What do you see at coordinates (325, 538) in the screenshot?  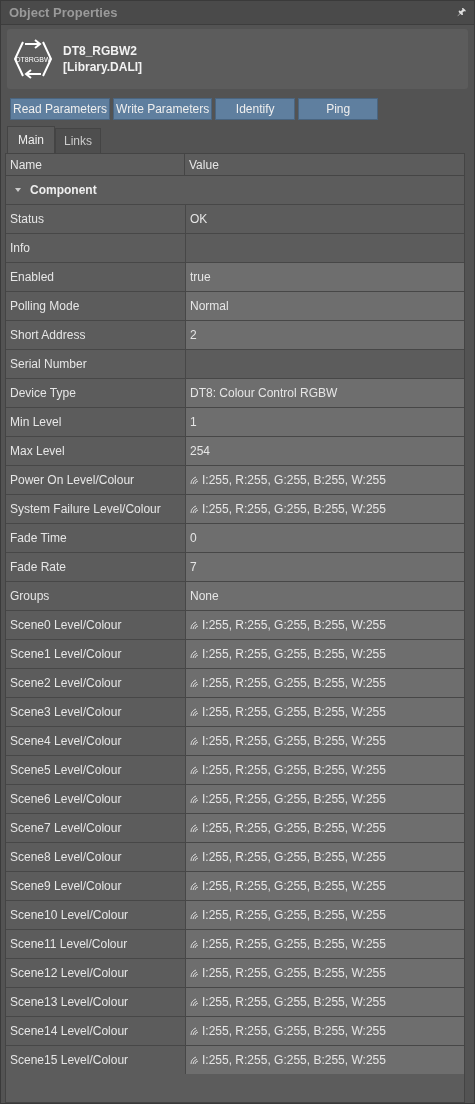 I see `property-value: 0` at bounding box center [325, 538].